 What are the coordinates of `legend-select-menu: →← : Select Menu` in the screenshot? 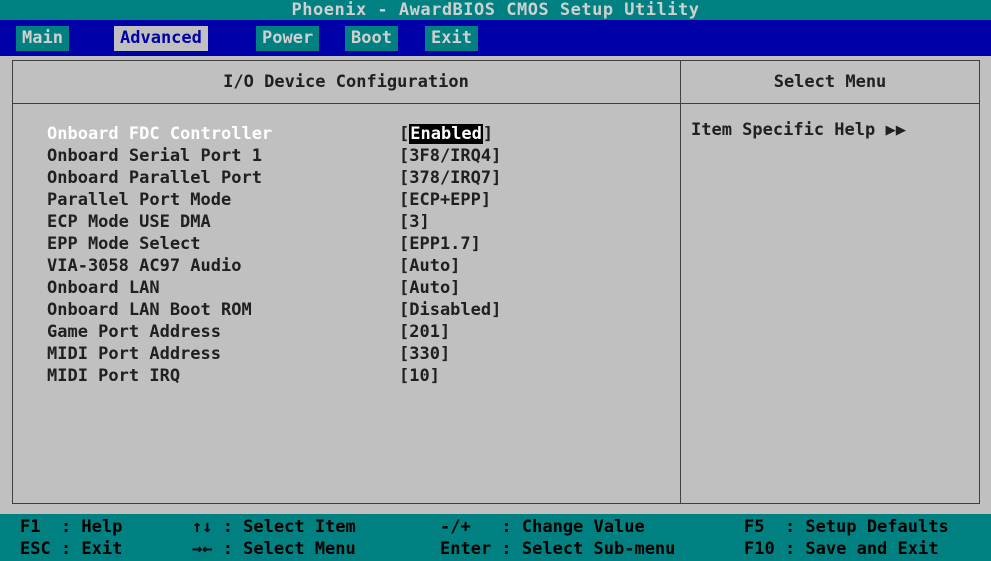 It's located at (274, 549).